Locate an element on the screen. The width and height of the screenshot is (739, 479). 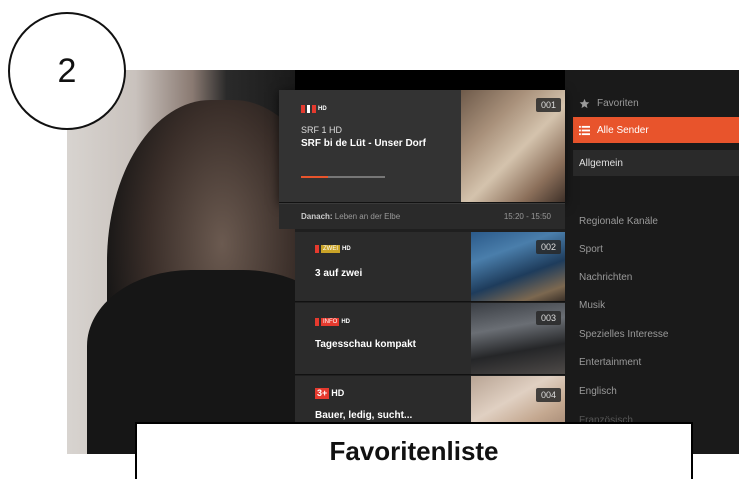
menu-item-category: Englisch is located at coordinates (652, 391).